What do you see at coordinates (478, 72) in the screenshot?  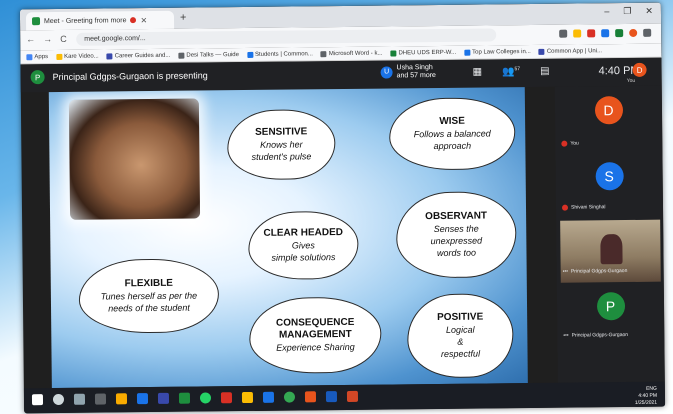 I see `layout-icon: ▦` at bounding box center [478, 72].